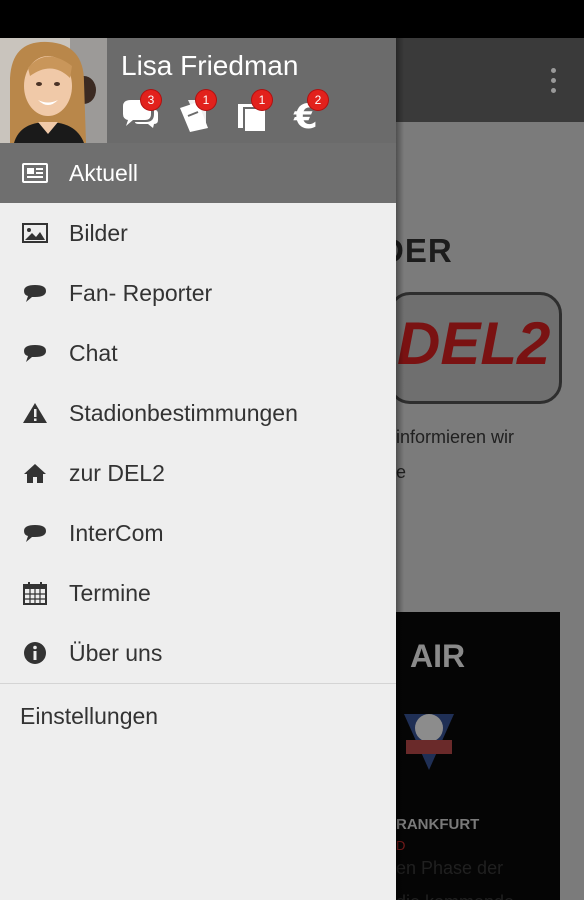  Describe the element at coordinates (35, 653) in the screenshot. I see `info-icon` at that location.